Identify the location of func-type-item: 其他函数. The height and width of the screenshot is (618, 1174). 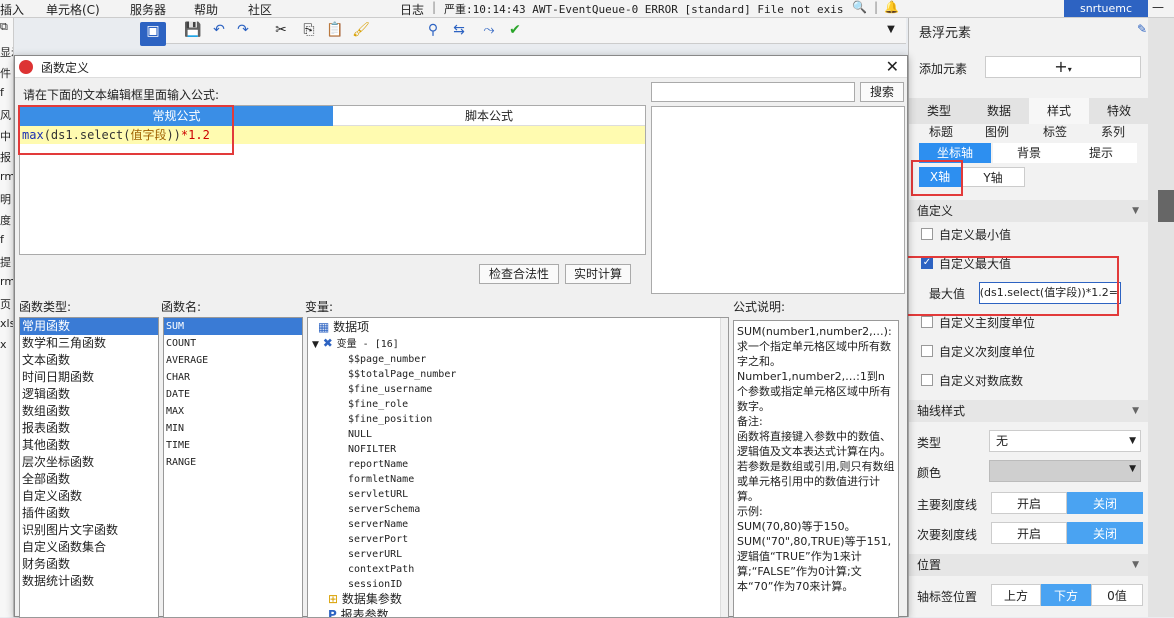
(89, 445).